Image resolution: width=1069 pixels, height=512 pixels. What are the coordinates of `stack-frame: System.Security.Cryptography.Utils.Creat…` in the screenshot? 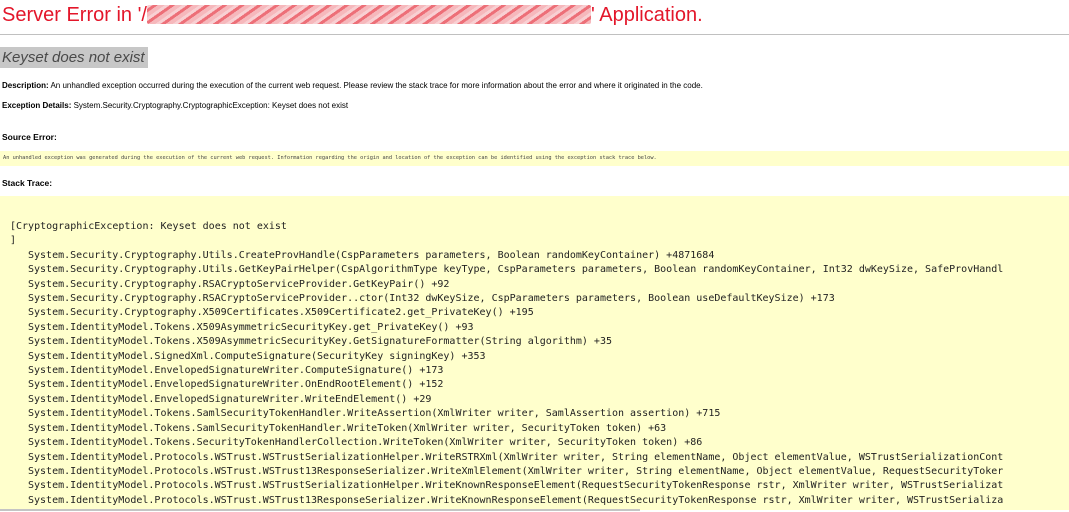 It's located at (371, 255).